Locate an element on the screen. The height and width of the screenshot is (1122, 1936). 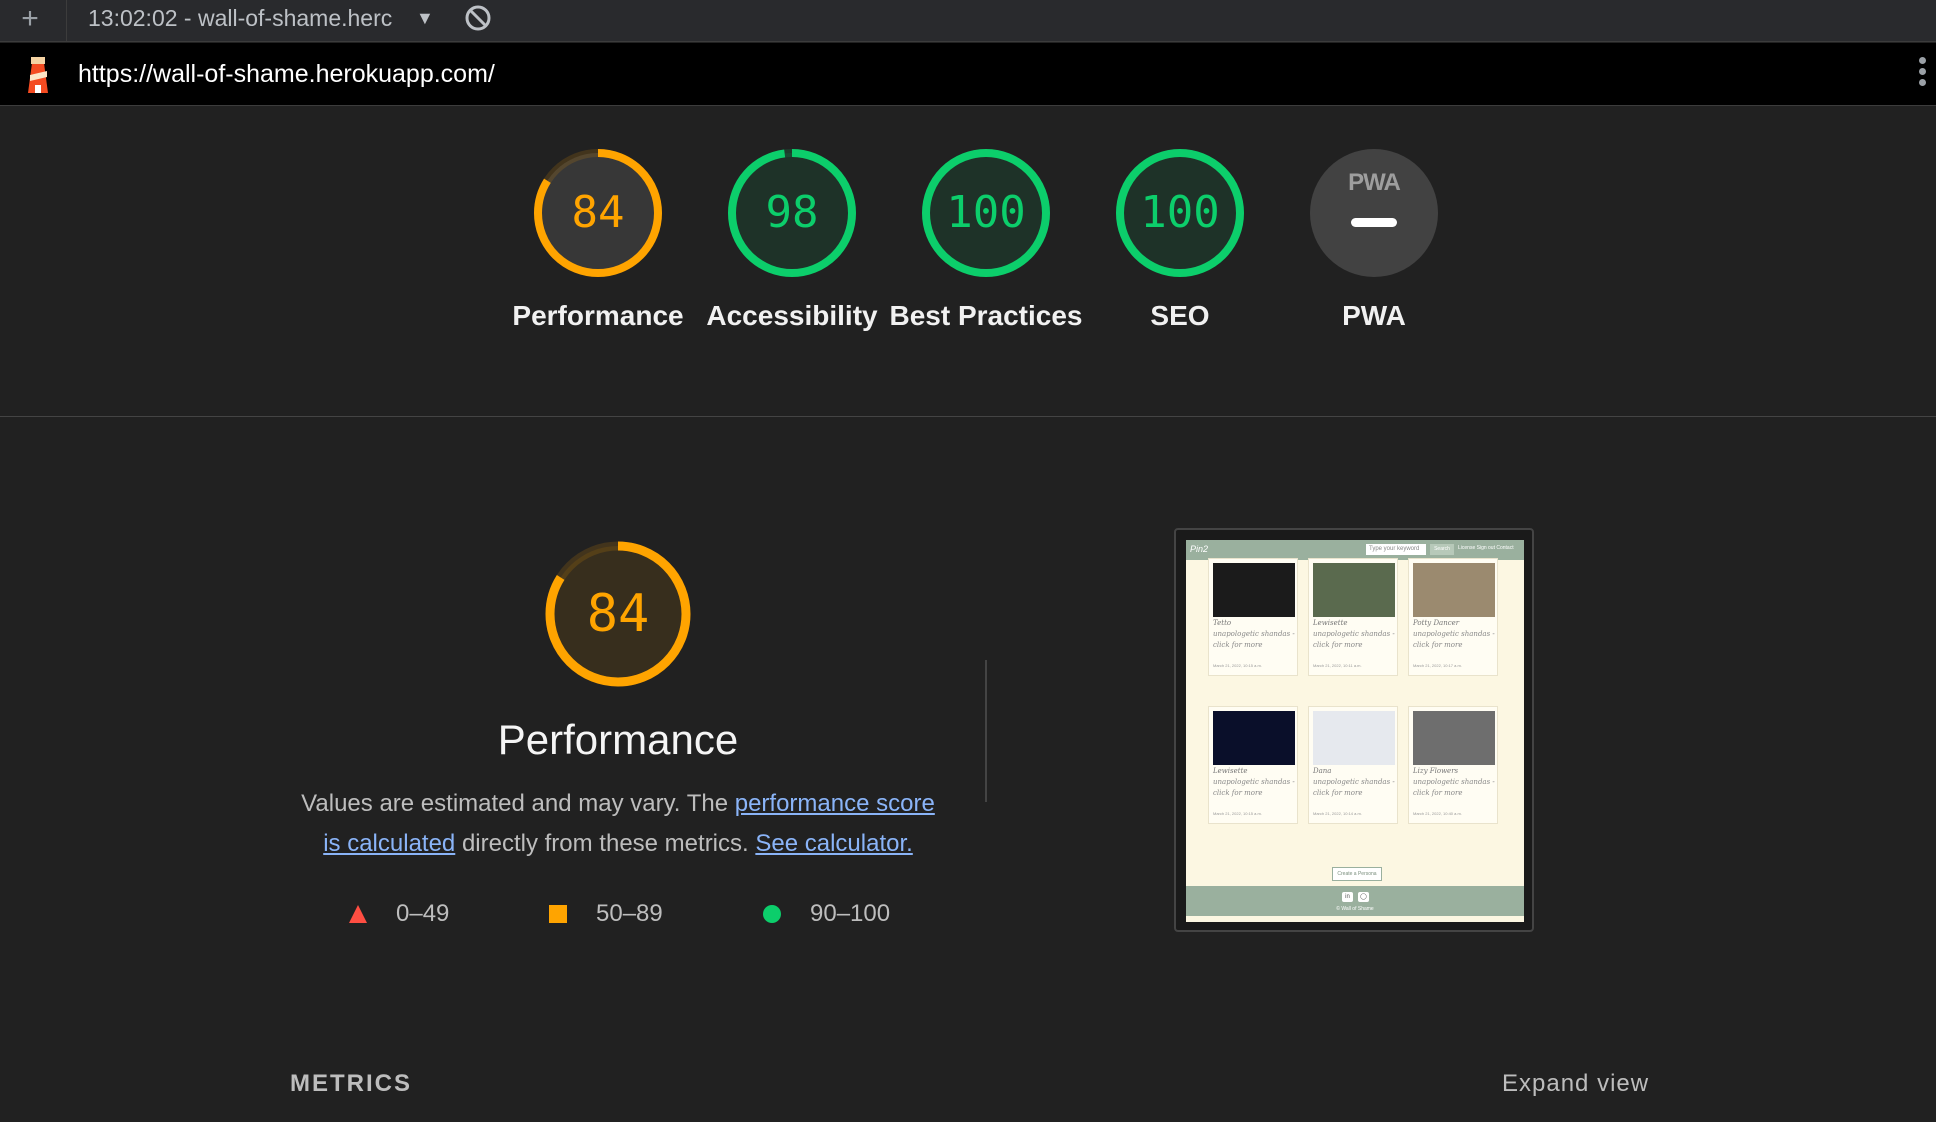
best-practices-label: Best Practices is located at coordinates (986, 316).